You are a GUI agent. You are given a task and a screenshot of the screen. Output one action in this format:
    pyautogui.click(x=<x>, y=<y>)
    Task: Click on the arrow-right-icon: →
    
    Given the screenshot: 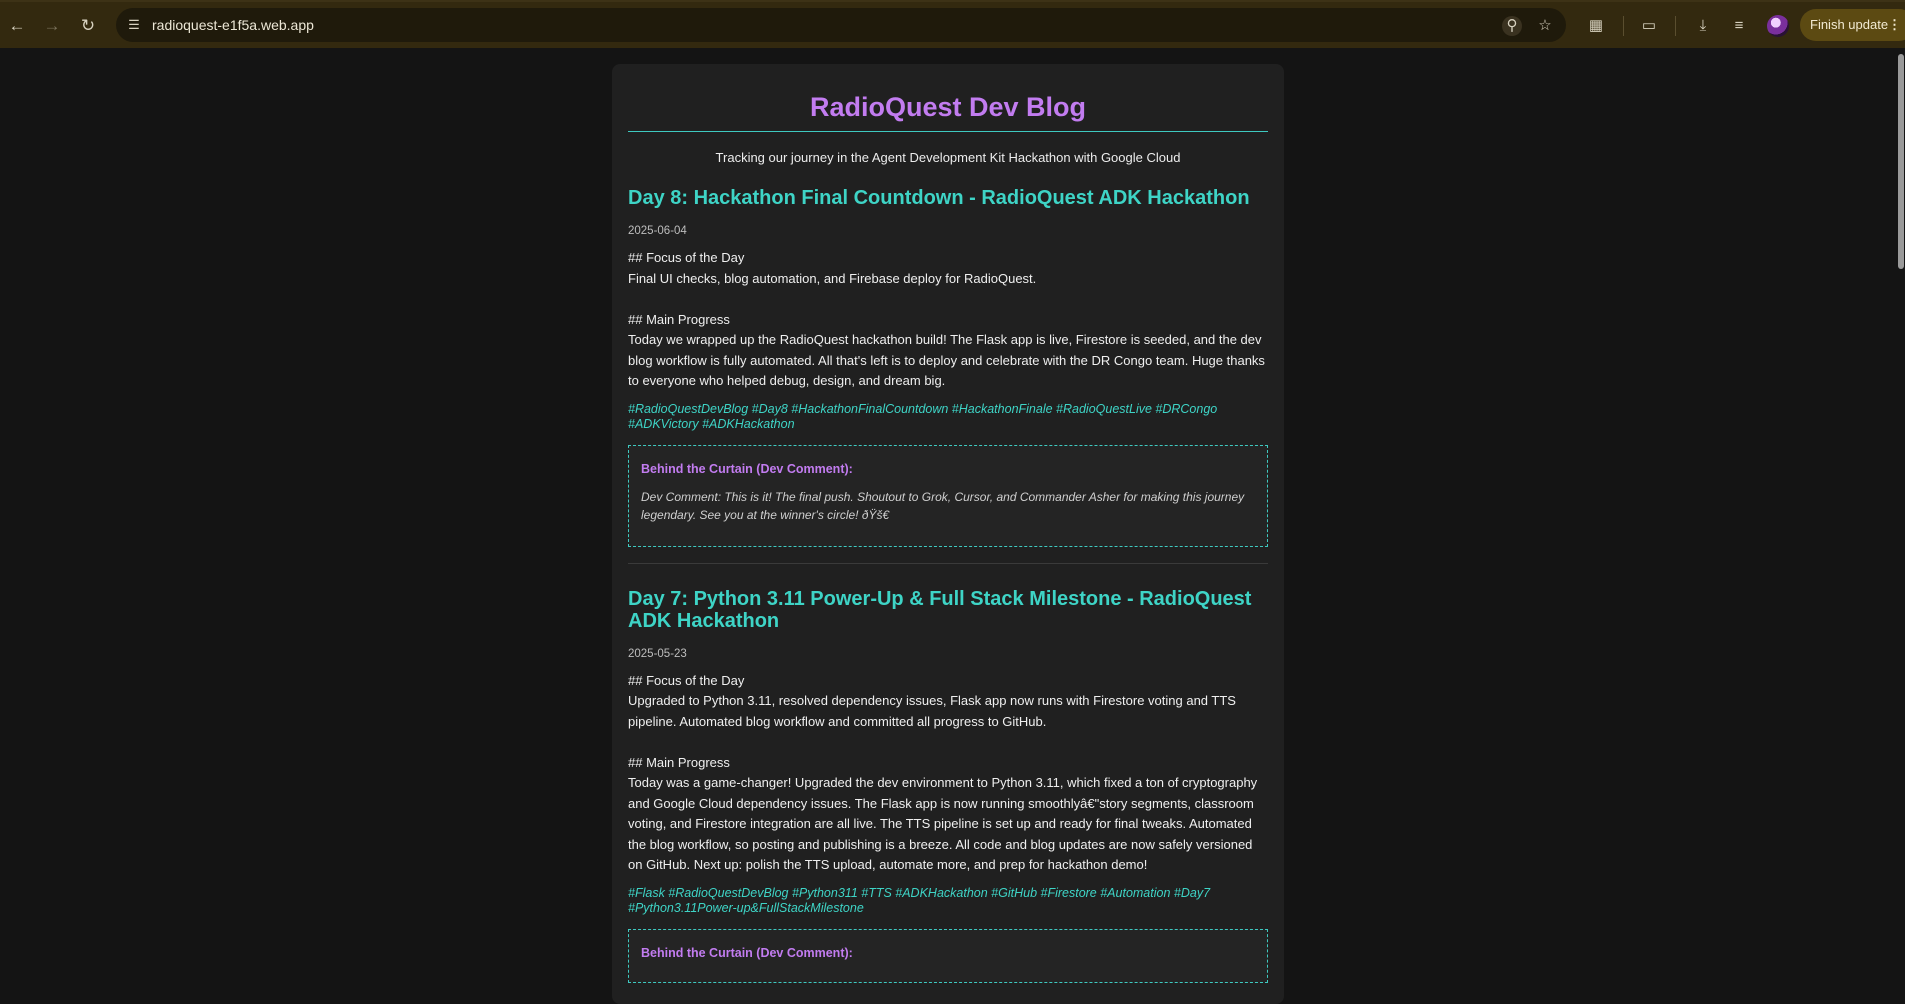 What is the action you would take?
    pyautogui.click(x=52, y=25)
    